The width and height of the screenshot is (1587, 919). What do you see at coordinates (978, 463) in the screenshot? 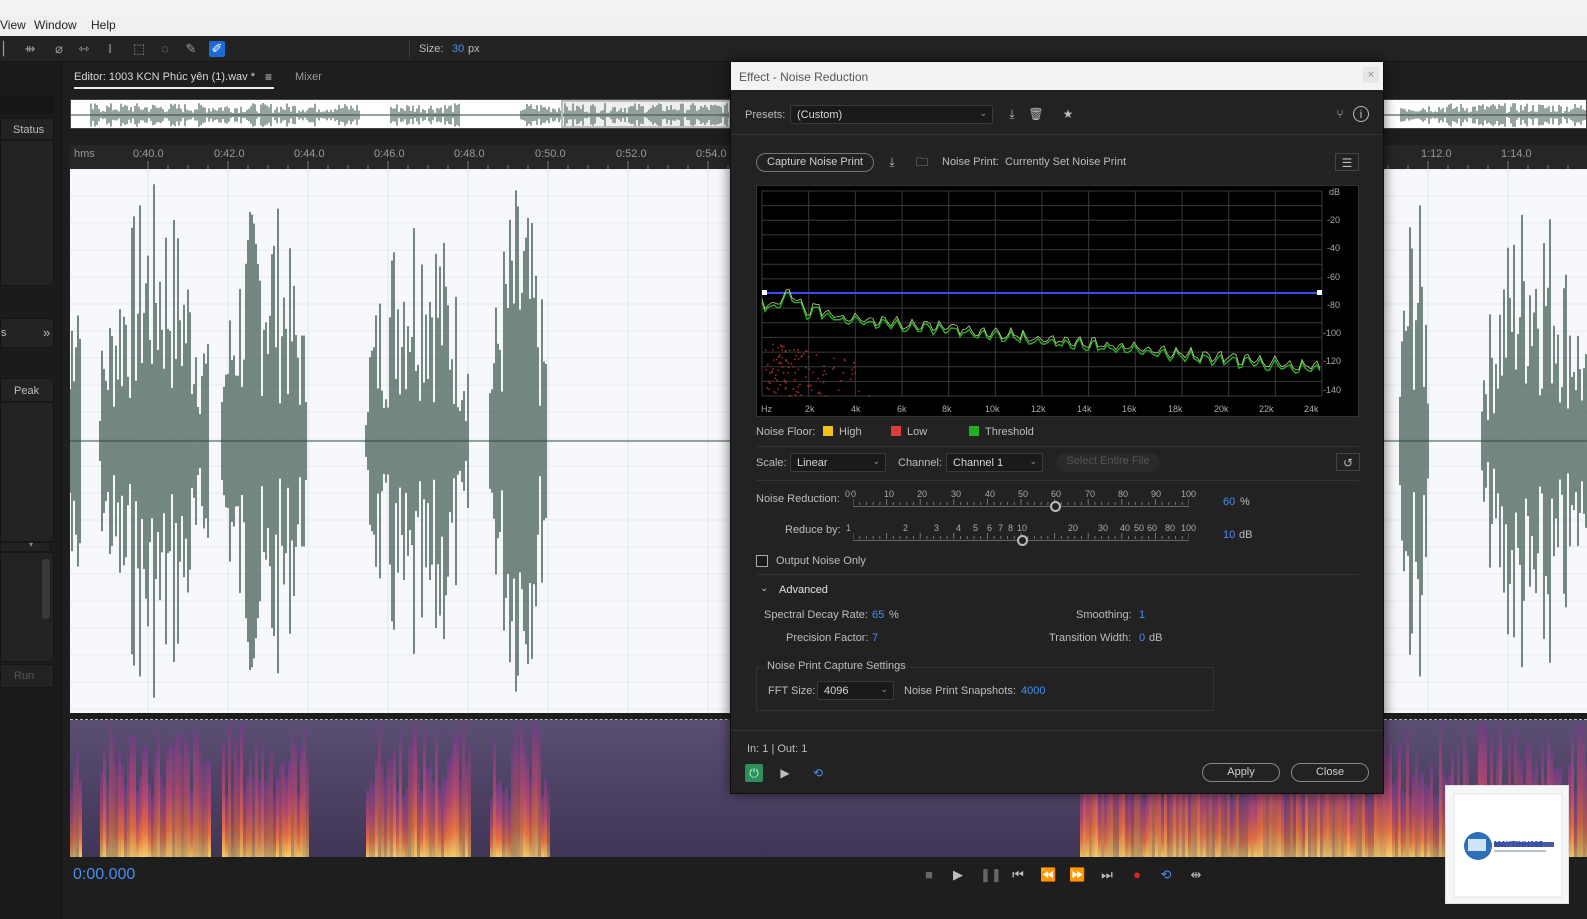
I see `channel-value: Channel 1` at bounding box center [978, 463].